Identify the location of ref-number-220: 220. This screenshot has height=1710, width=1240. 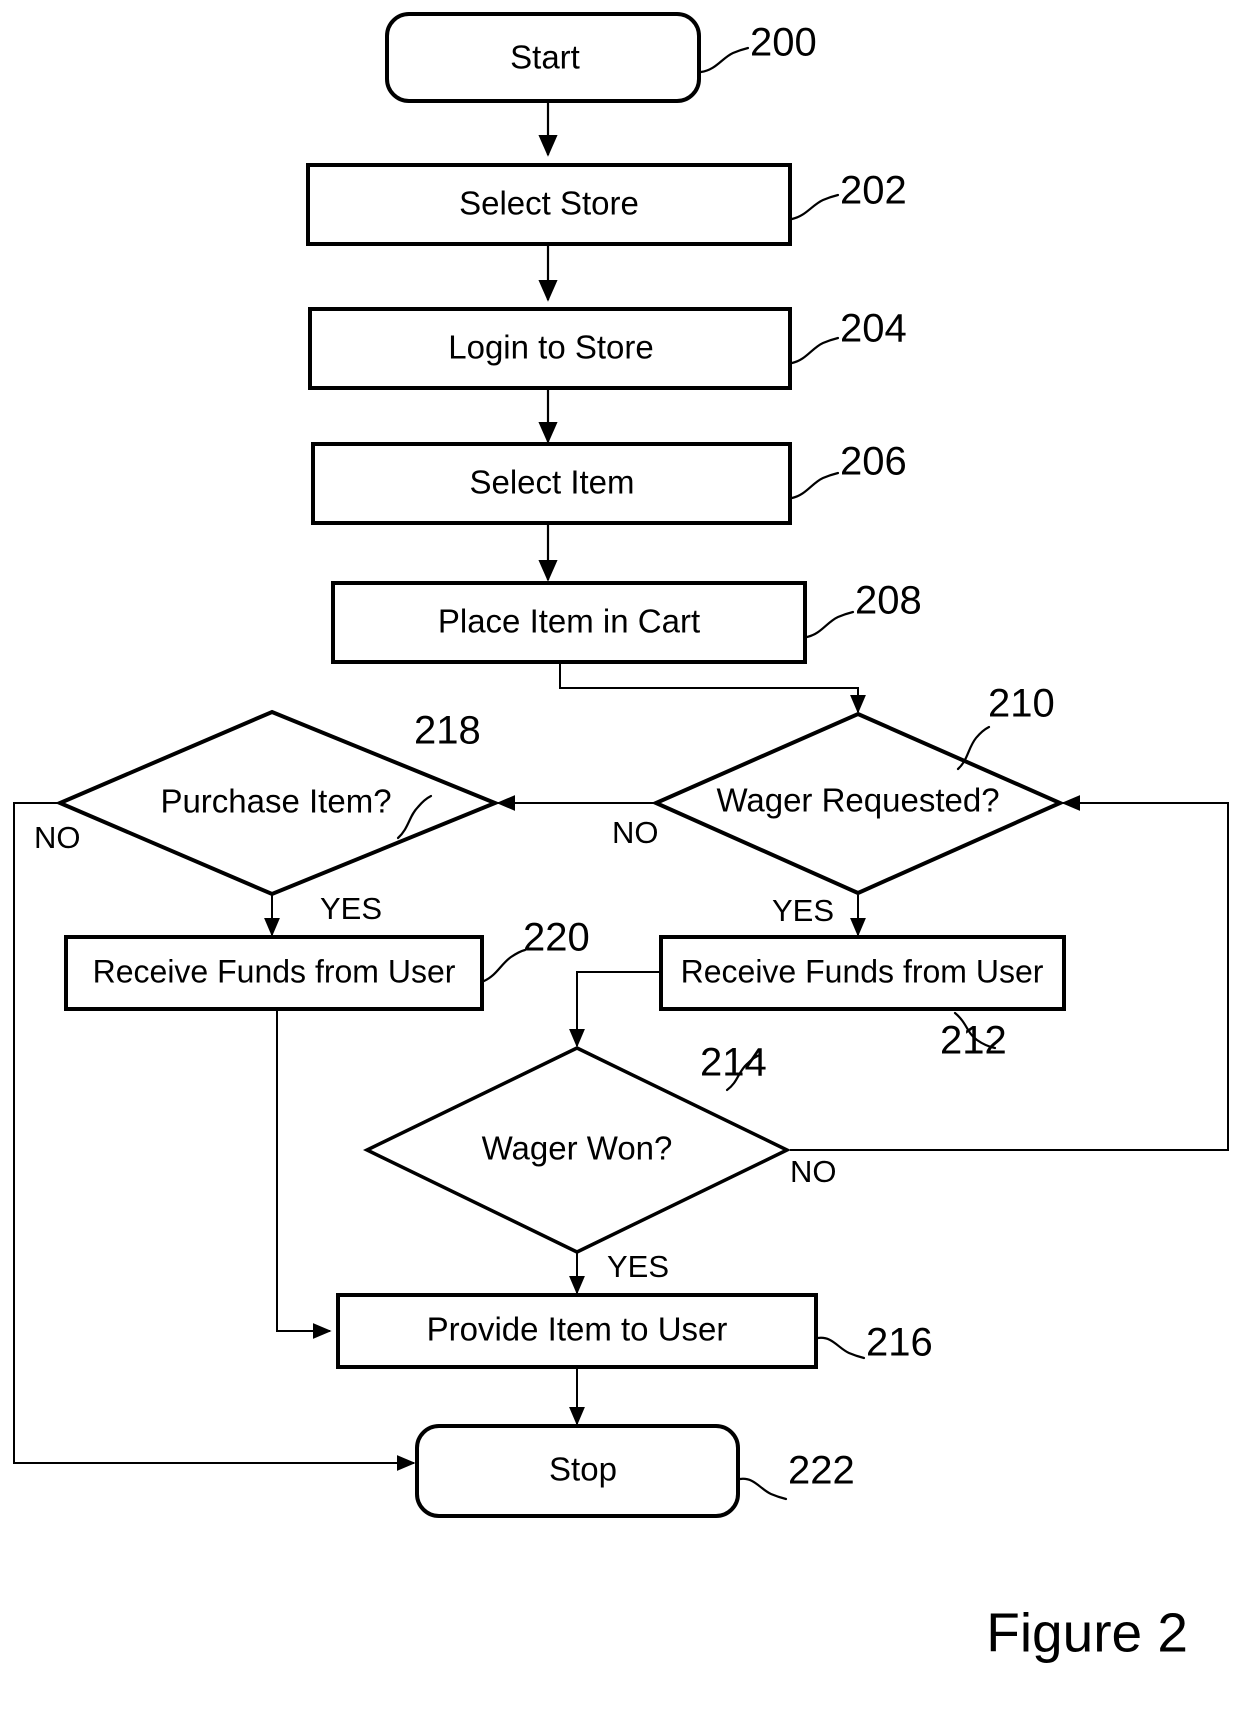
(556, 938).